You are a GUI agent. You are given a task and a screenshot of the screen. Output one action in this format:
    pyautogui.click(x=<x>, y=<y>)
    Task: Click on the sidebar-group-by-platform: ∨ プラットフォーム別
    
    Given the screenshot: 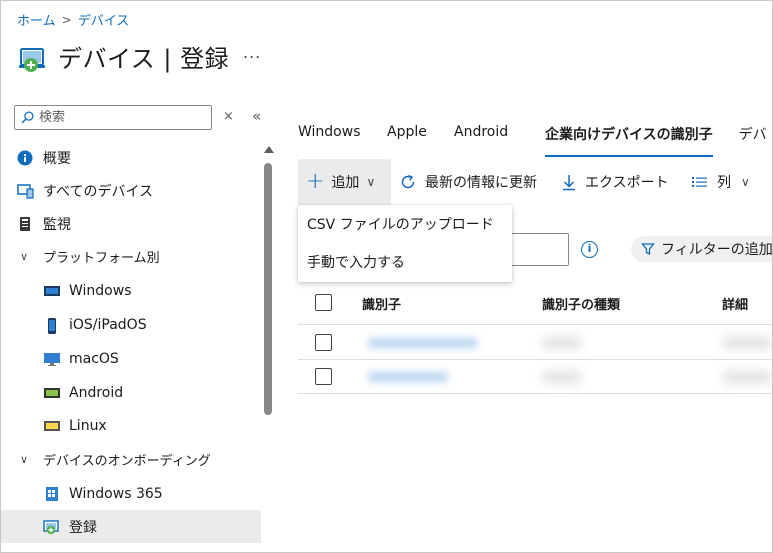 What is the action you would take?
    pyautogui.click(x=131, y=256)
    